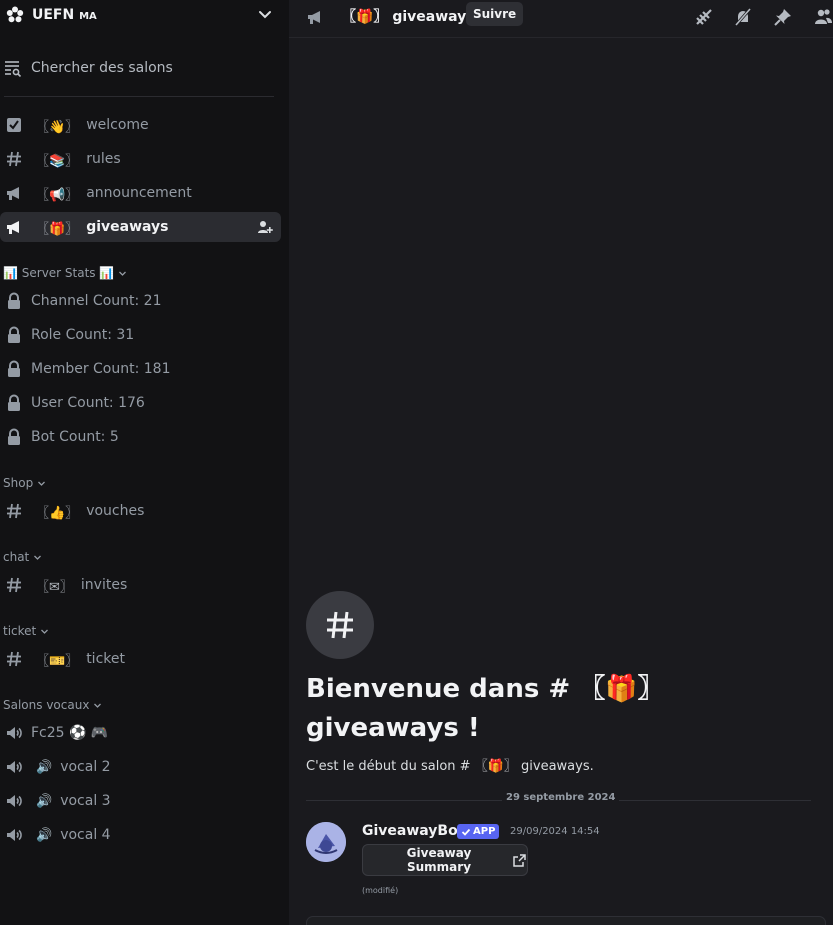 The image size is (833, 925). Describe the element at coordinates (139, 96) in the screenshot. I see `divider` at that location.